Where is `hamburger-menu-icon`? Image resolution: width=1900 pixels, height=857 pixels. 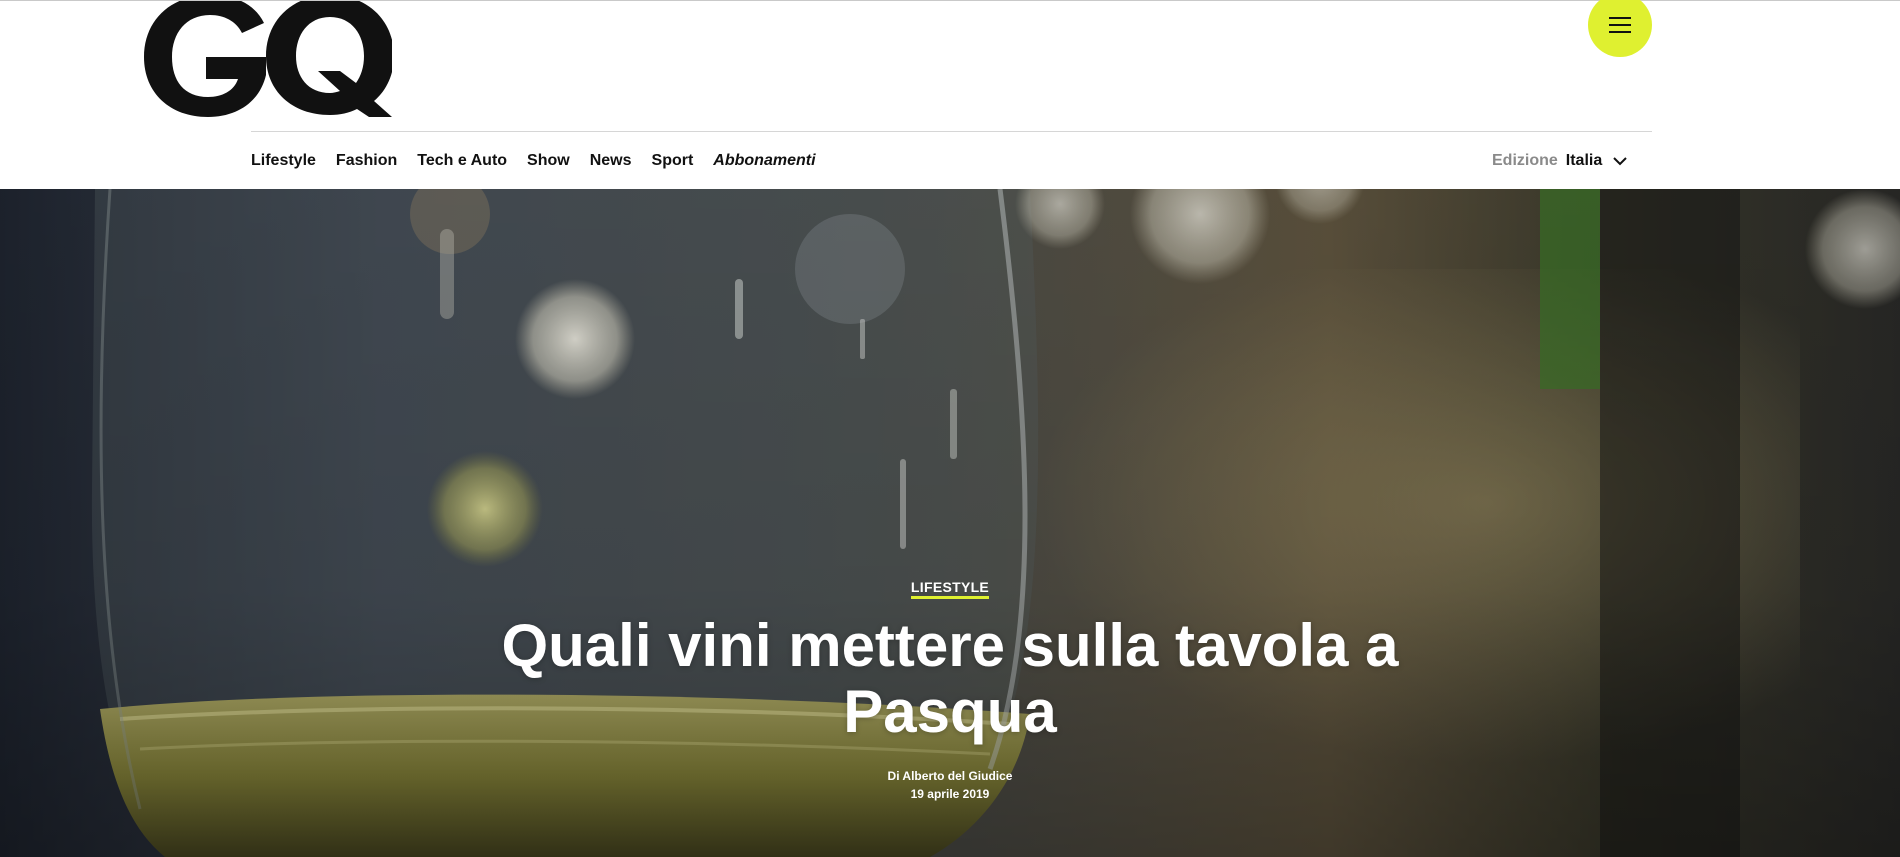
hamburger-menu-icon is located at coordinates (1620, 25).